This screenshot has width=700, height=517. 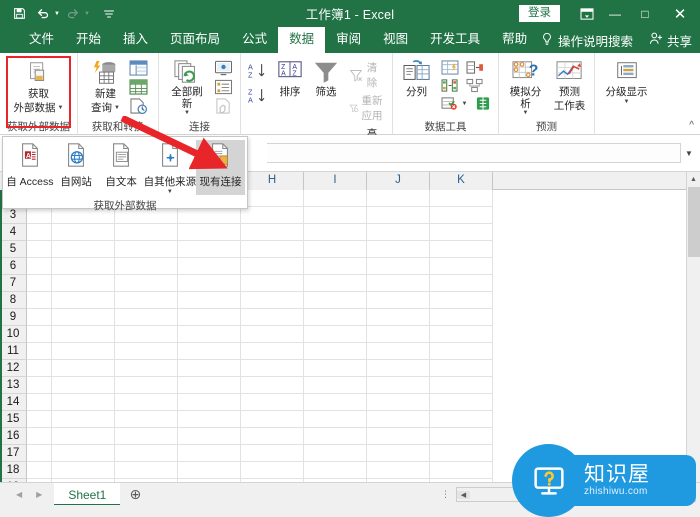 What do you see at coordinates (83, 232) in the screenshot?
I see `grid-cell-E4` at bounding box center [83, 232].